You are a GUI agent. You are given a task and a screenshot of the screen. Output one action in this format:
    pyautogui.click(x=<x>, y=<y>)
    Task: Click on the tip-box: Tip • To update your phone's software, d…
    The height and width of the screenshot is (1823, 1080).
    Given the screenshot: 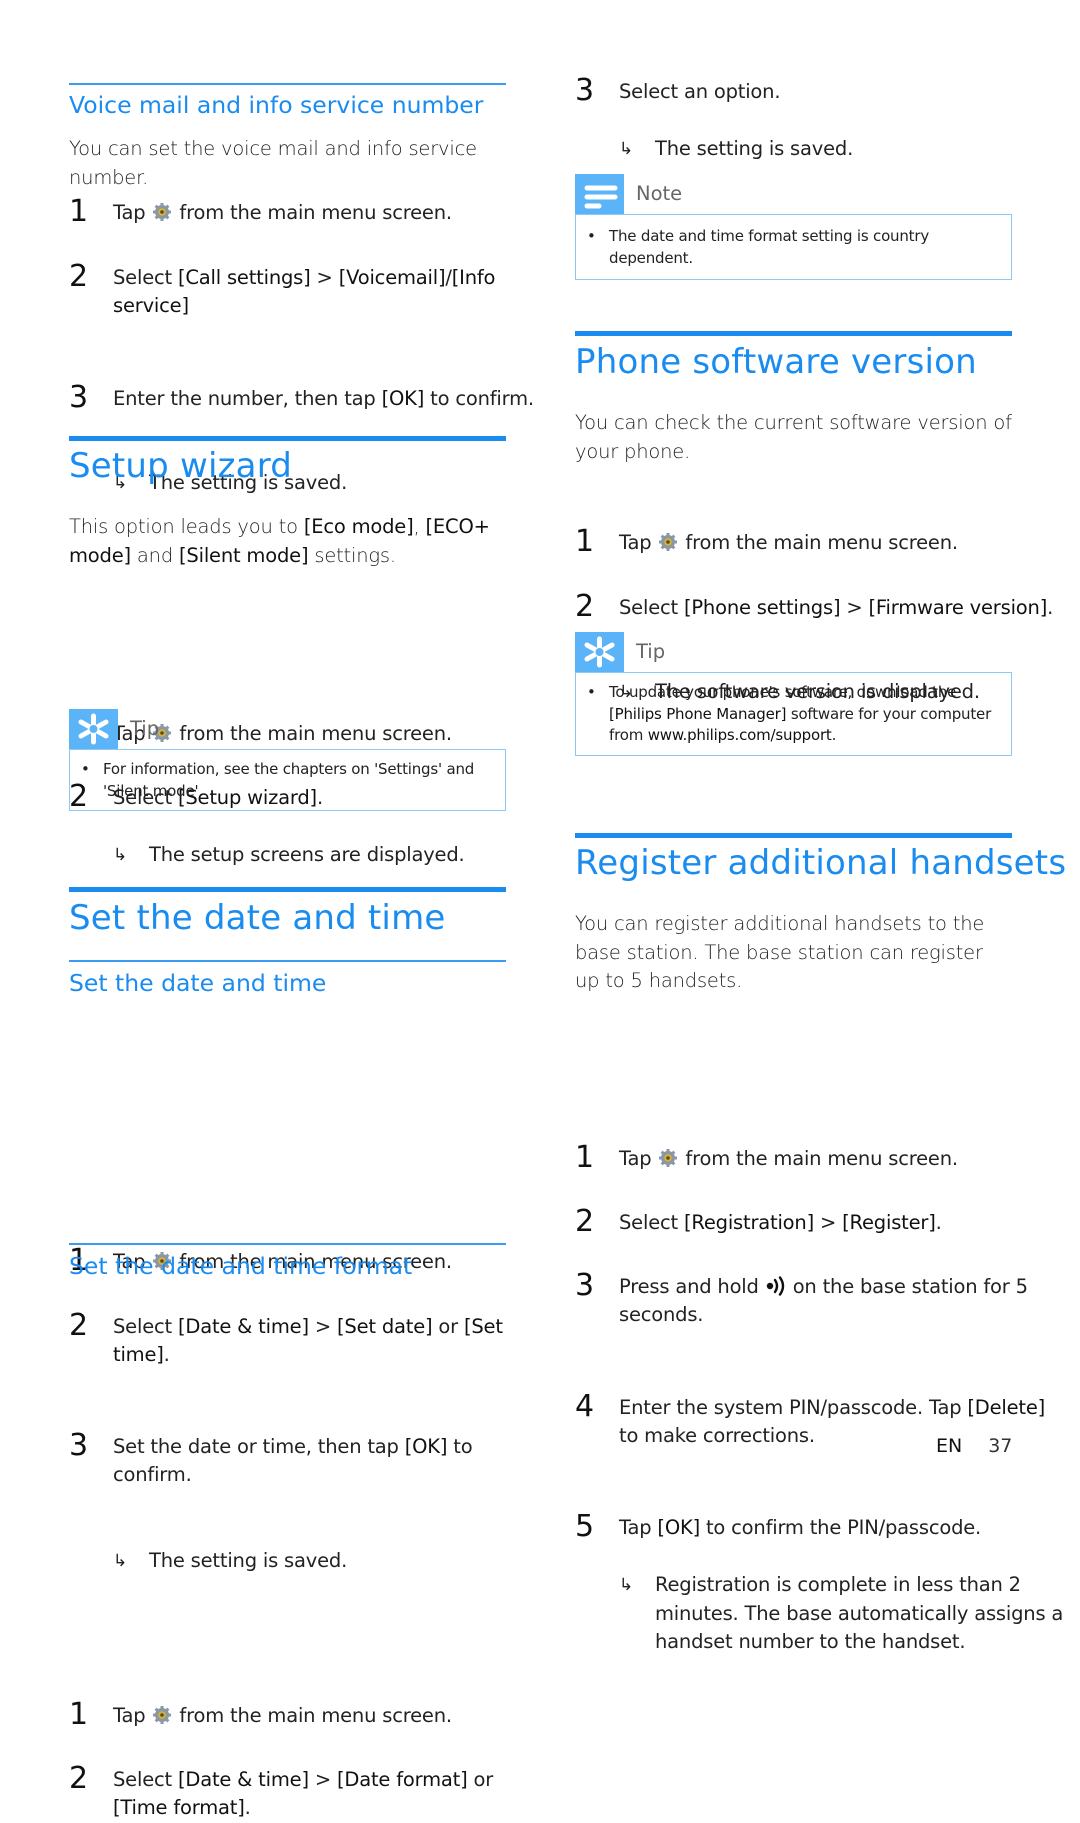 What is the action you would take?
    pyautogui.click(x=793, y=694)
    